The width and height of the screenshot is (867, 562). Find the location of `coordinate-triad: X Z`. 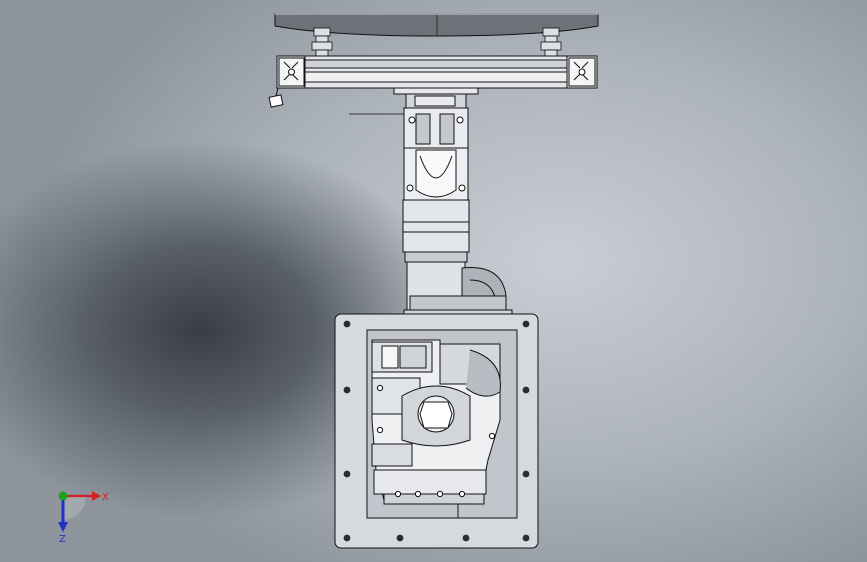

coordinate-triad: X Z is located at coordinates (83, 518).